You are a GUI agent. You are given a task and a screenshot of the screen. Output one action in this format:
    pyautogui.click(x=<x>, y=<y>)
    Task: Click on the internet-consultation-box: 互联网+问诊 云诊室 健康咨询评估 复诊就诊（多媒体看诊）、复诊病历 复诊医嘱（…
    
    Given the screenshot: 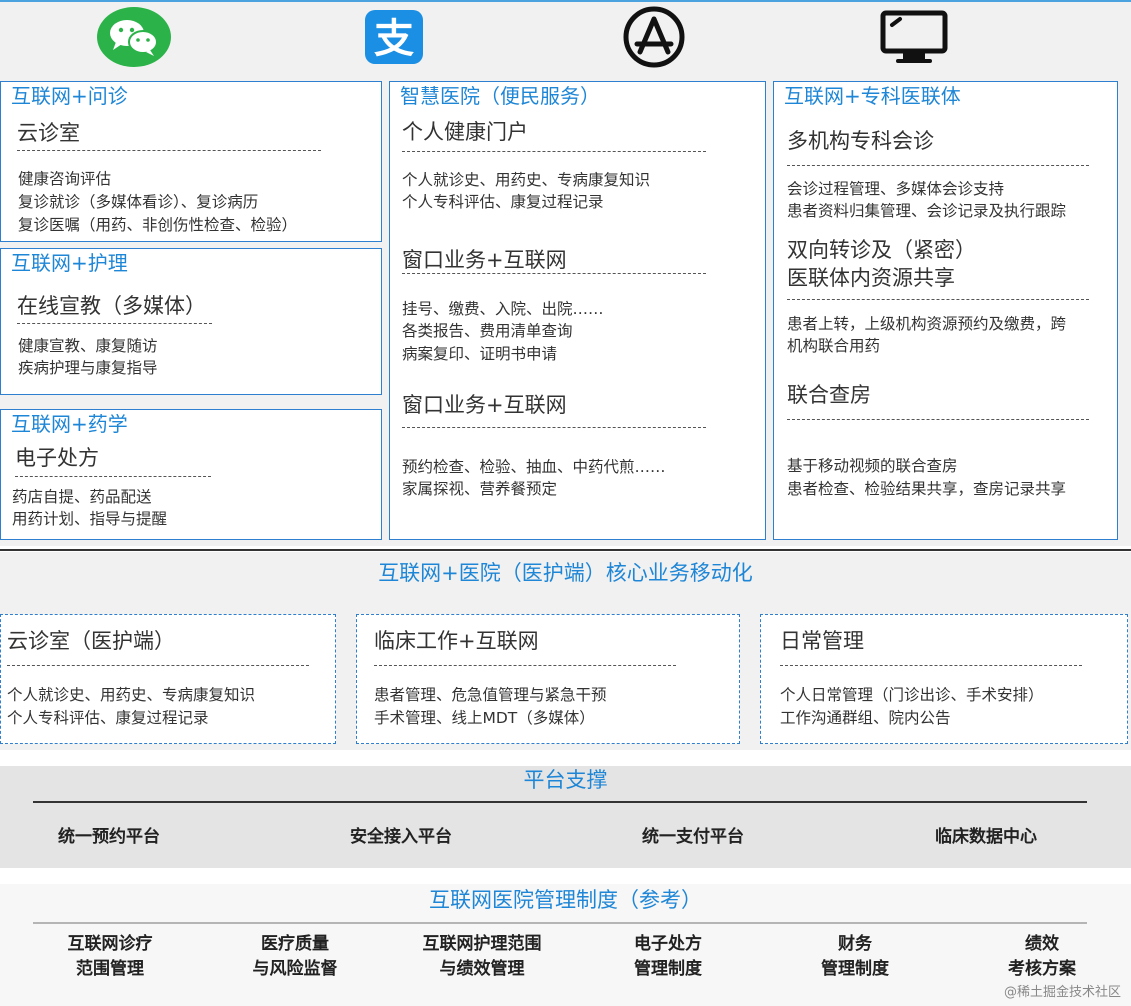 What is the action you would take?
    pyautogui.click(x=191, y=161)
    